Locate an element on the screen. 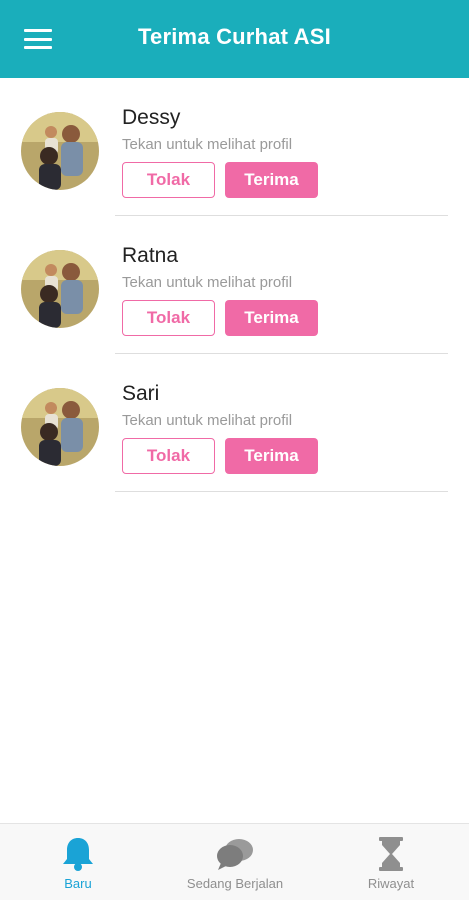  nav-tab-riwayat: Riwayat is located at coordinates (391, 862).